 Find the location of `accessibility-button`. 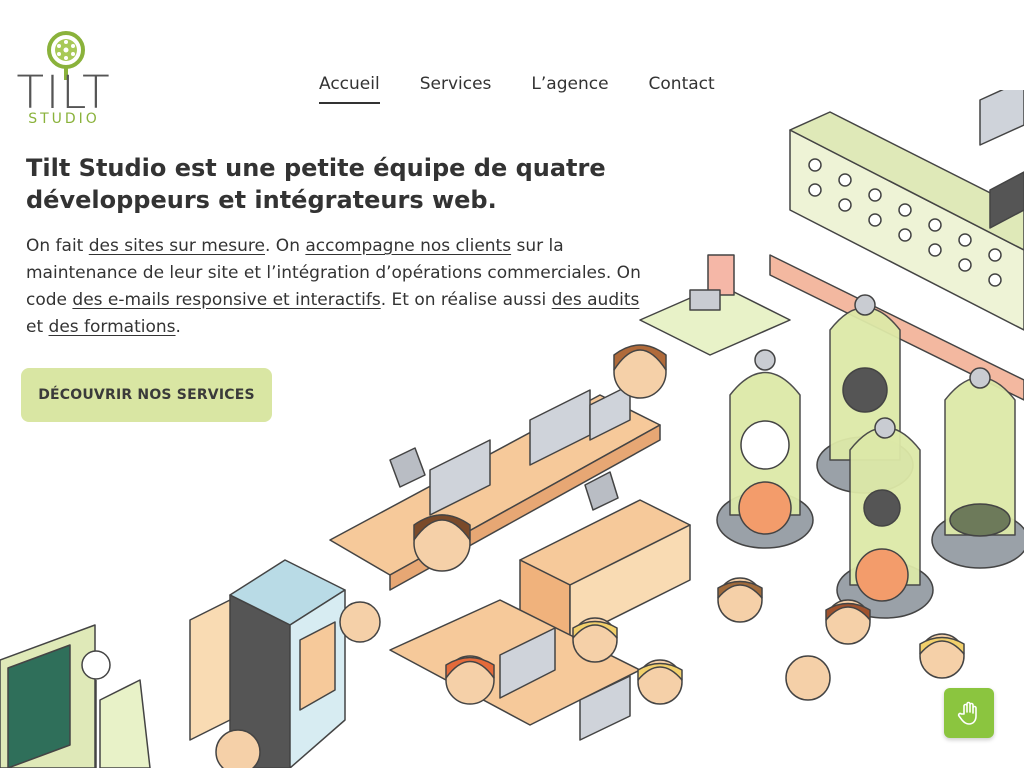

accessibility-button is located at coordinates (969, 713).